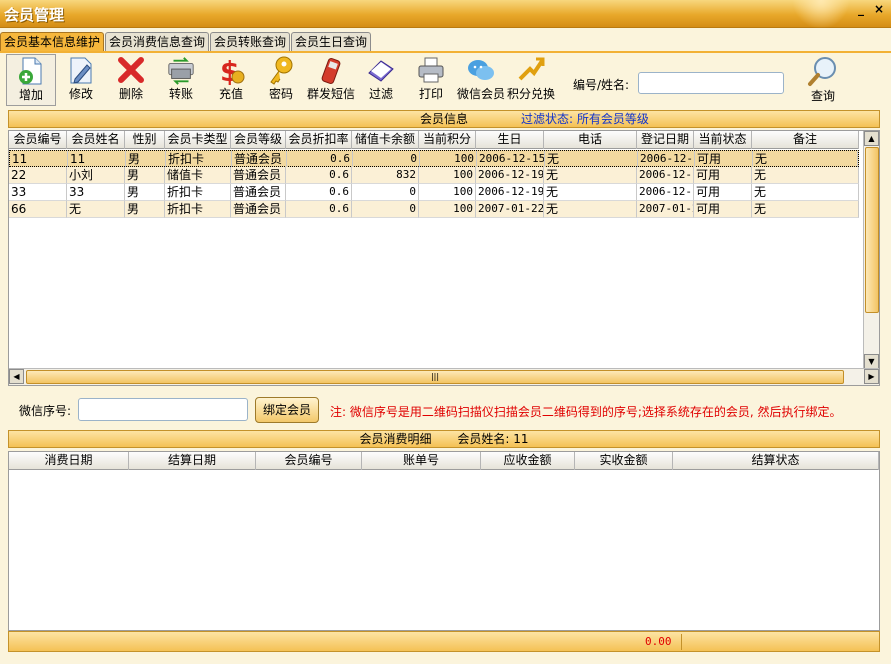 The width and height of the screenshot is (891, 664). I want to click on edit-button: 修改, so click(81, 80).